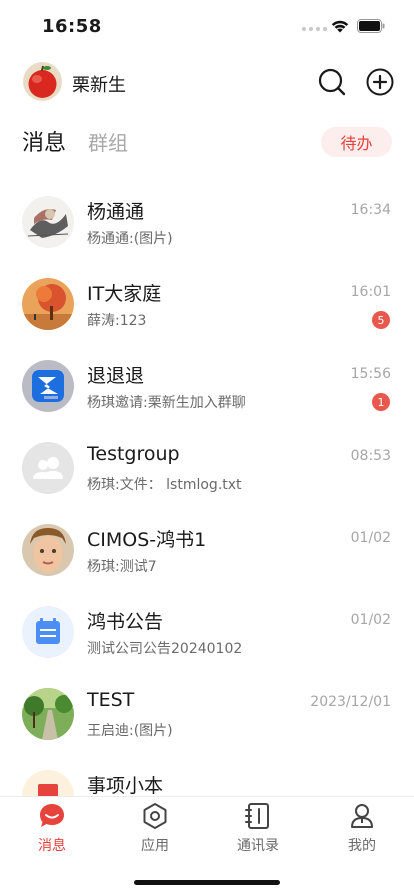  What do you see at coordinates (207, 703) in the screenshot?
I see `conversation-row: TEST 王启迪:(图片) 2023/12/01` at bounding box center [207, 703].